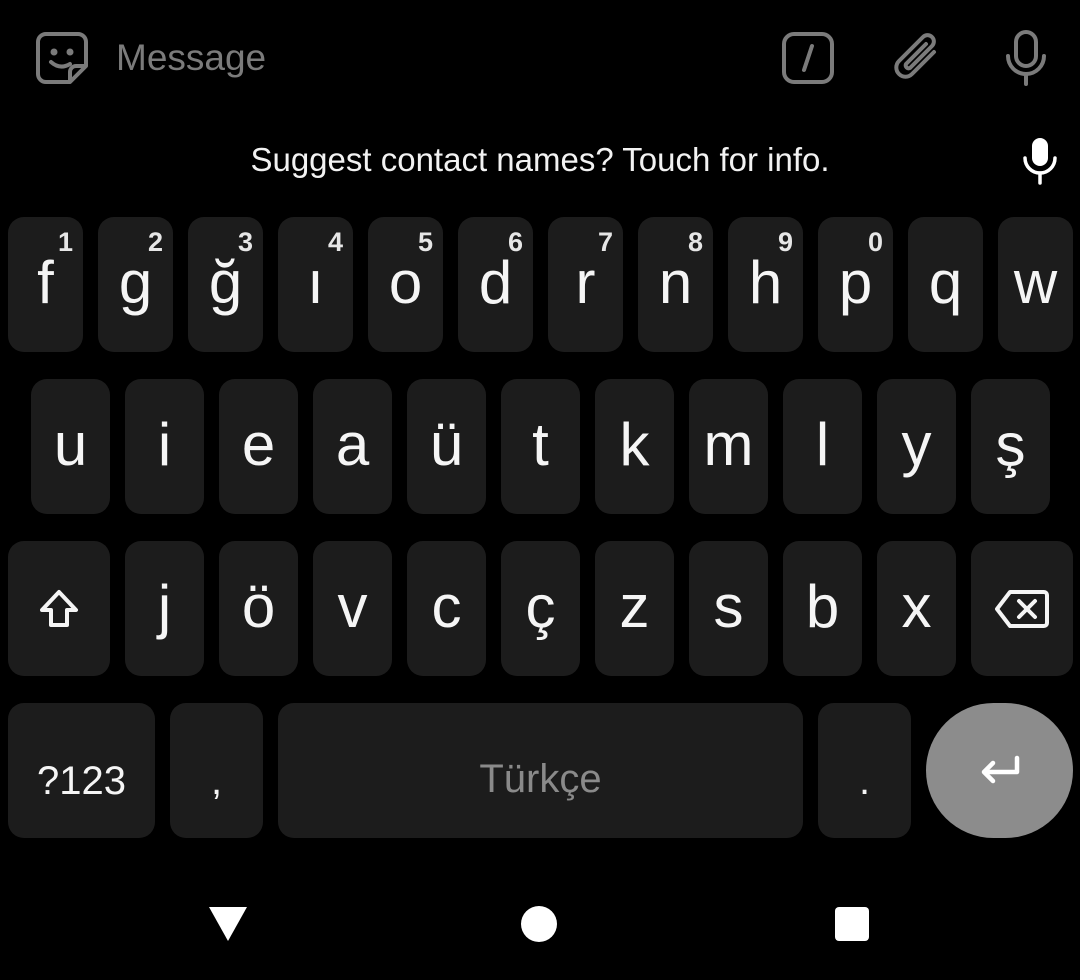 This screenshot has width=1080, height=980. What do you see at coordinates (918, 58) in the screenshot?
I see `attach-icon` at bounding box center [918, 58].